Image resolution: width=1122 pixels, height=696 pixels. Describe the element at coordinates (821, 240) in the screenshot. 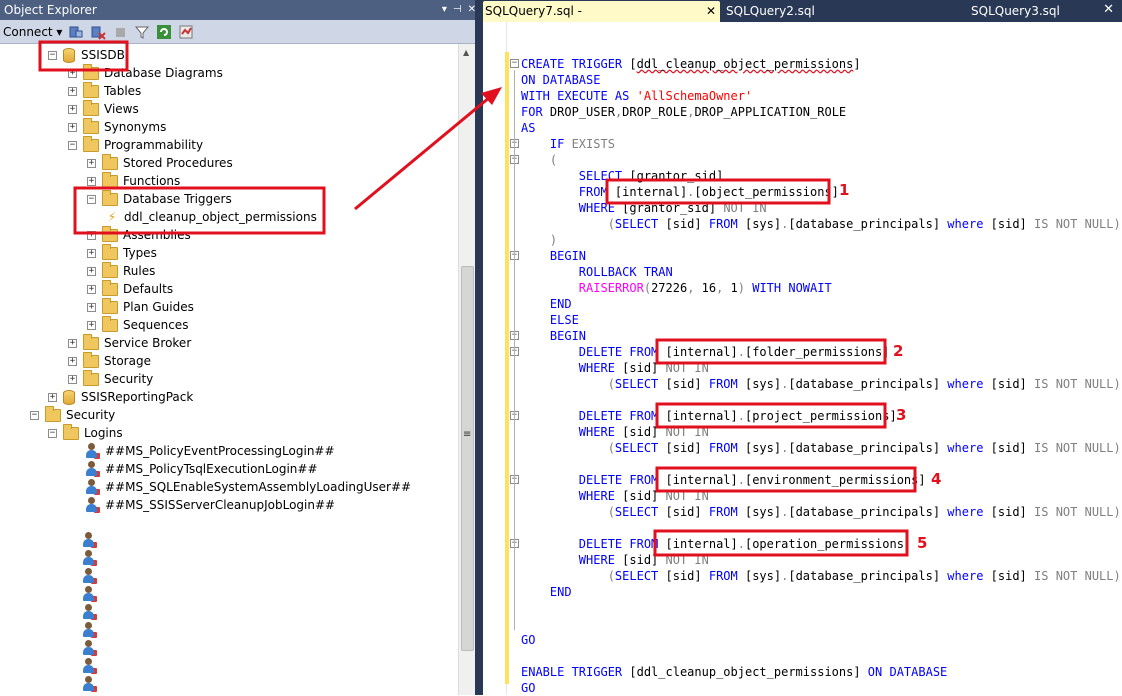

I see `code-line: )` at that location.